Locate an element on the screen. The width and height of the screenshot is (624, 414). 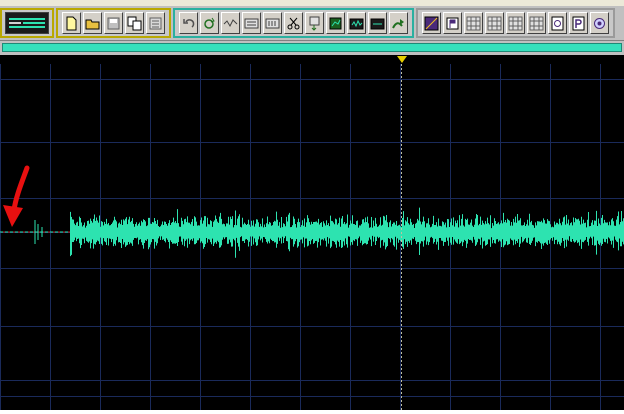
scissors-icon is located at coordinates (293, 23).